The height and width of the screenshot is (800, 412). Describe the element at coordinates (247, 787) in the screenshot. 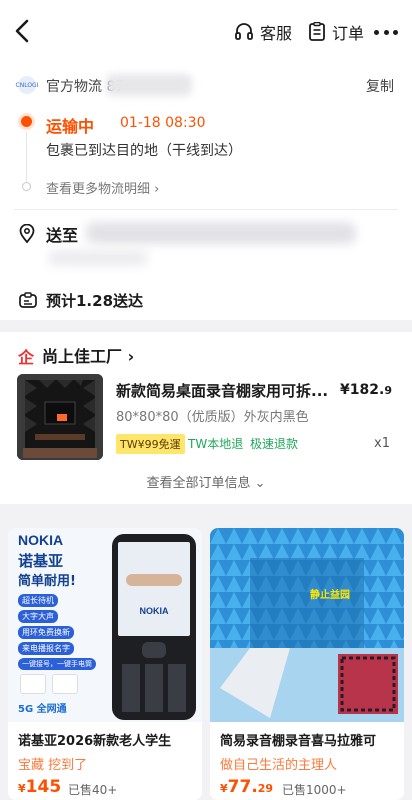

I see `recommend-price: ¥77.29` at that location.